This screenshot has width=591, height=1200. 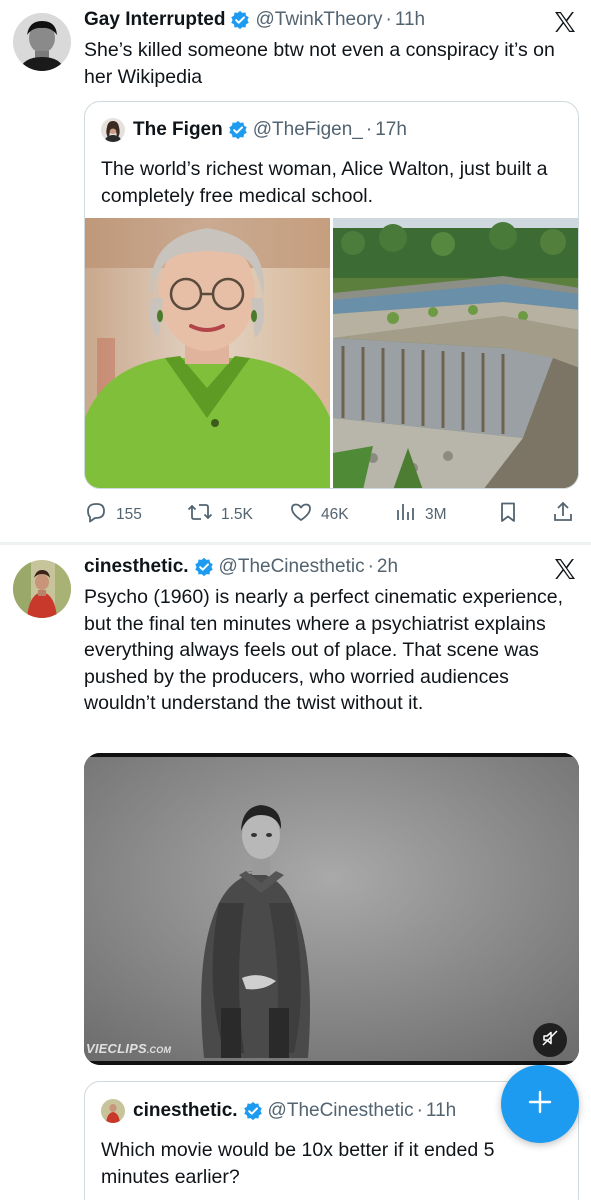 What do you see at coordinates (100, 514) in the screenshot?
I see `reply-icon` at bounding box center [100, 514].